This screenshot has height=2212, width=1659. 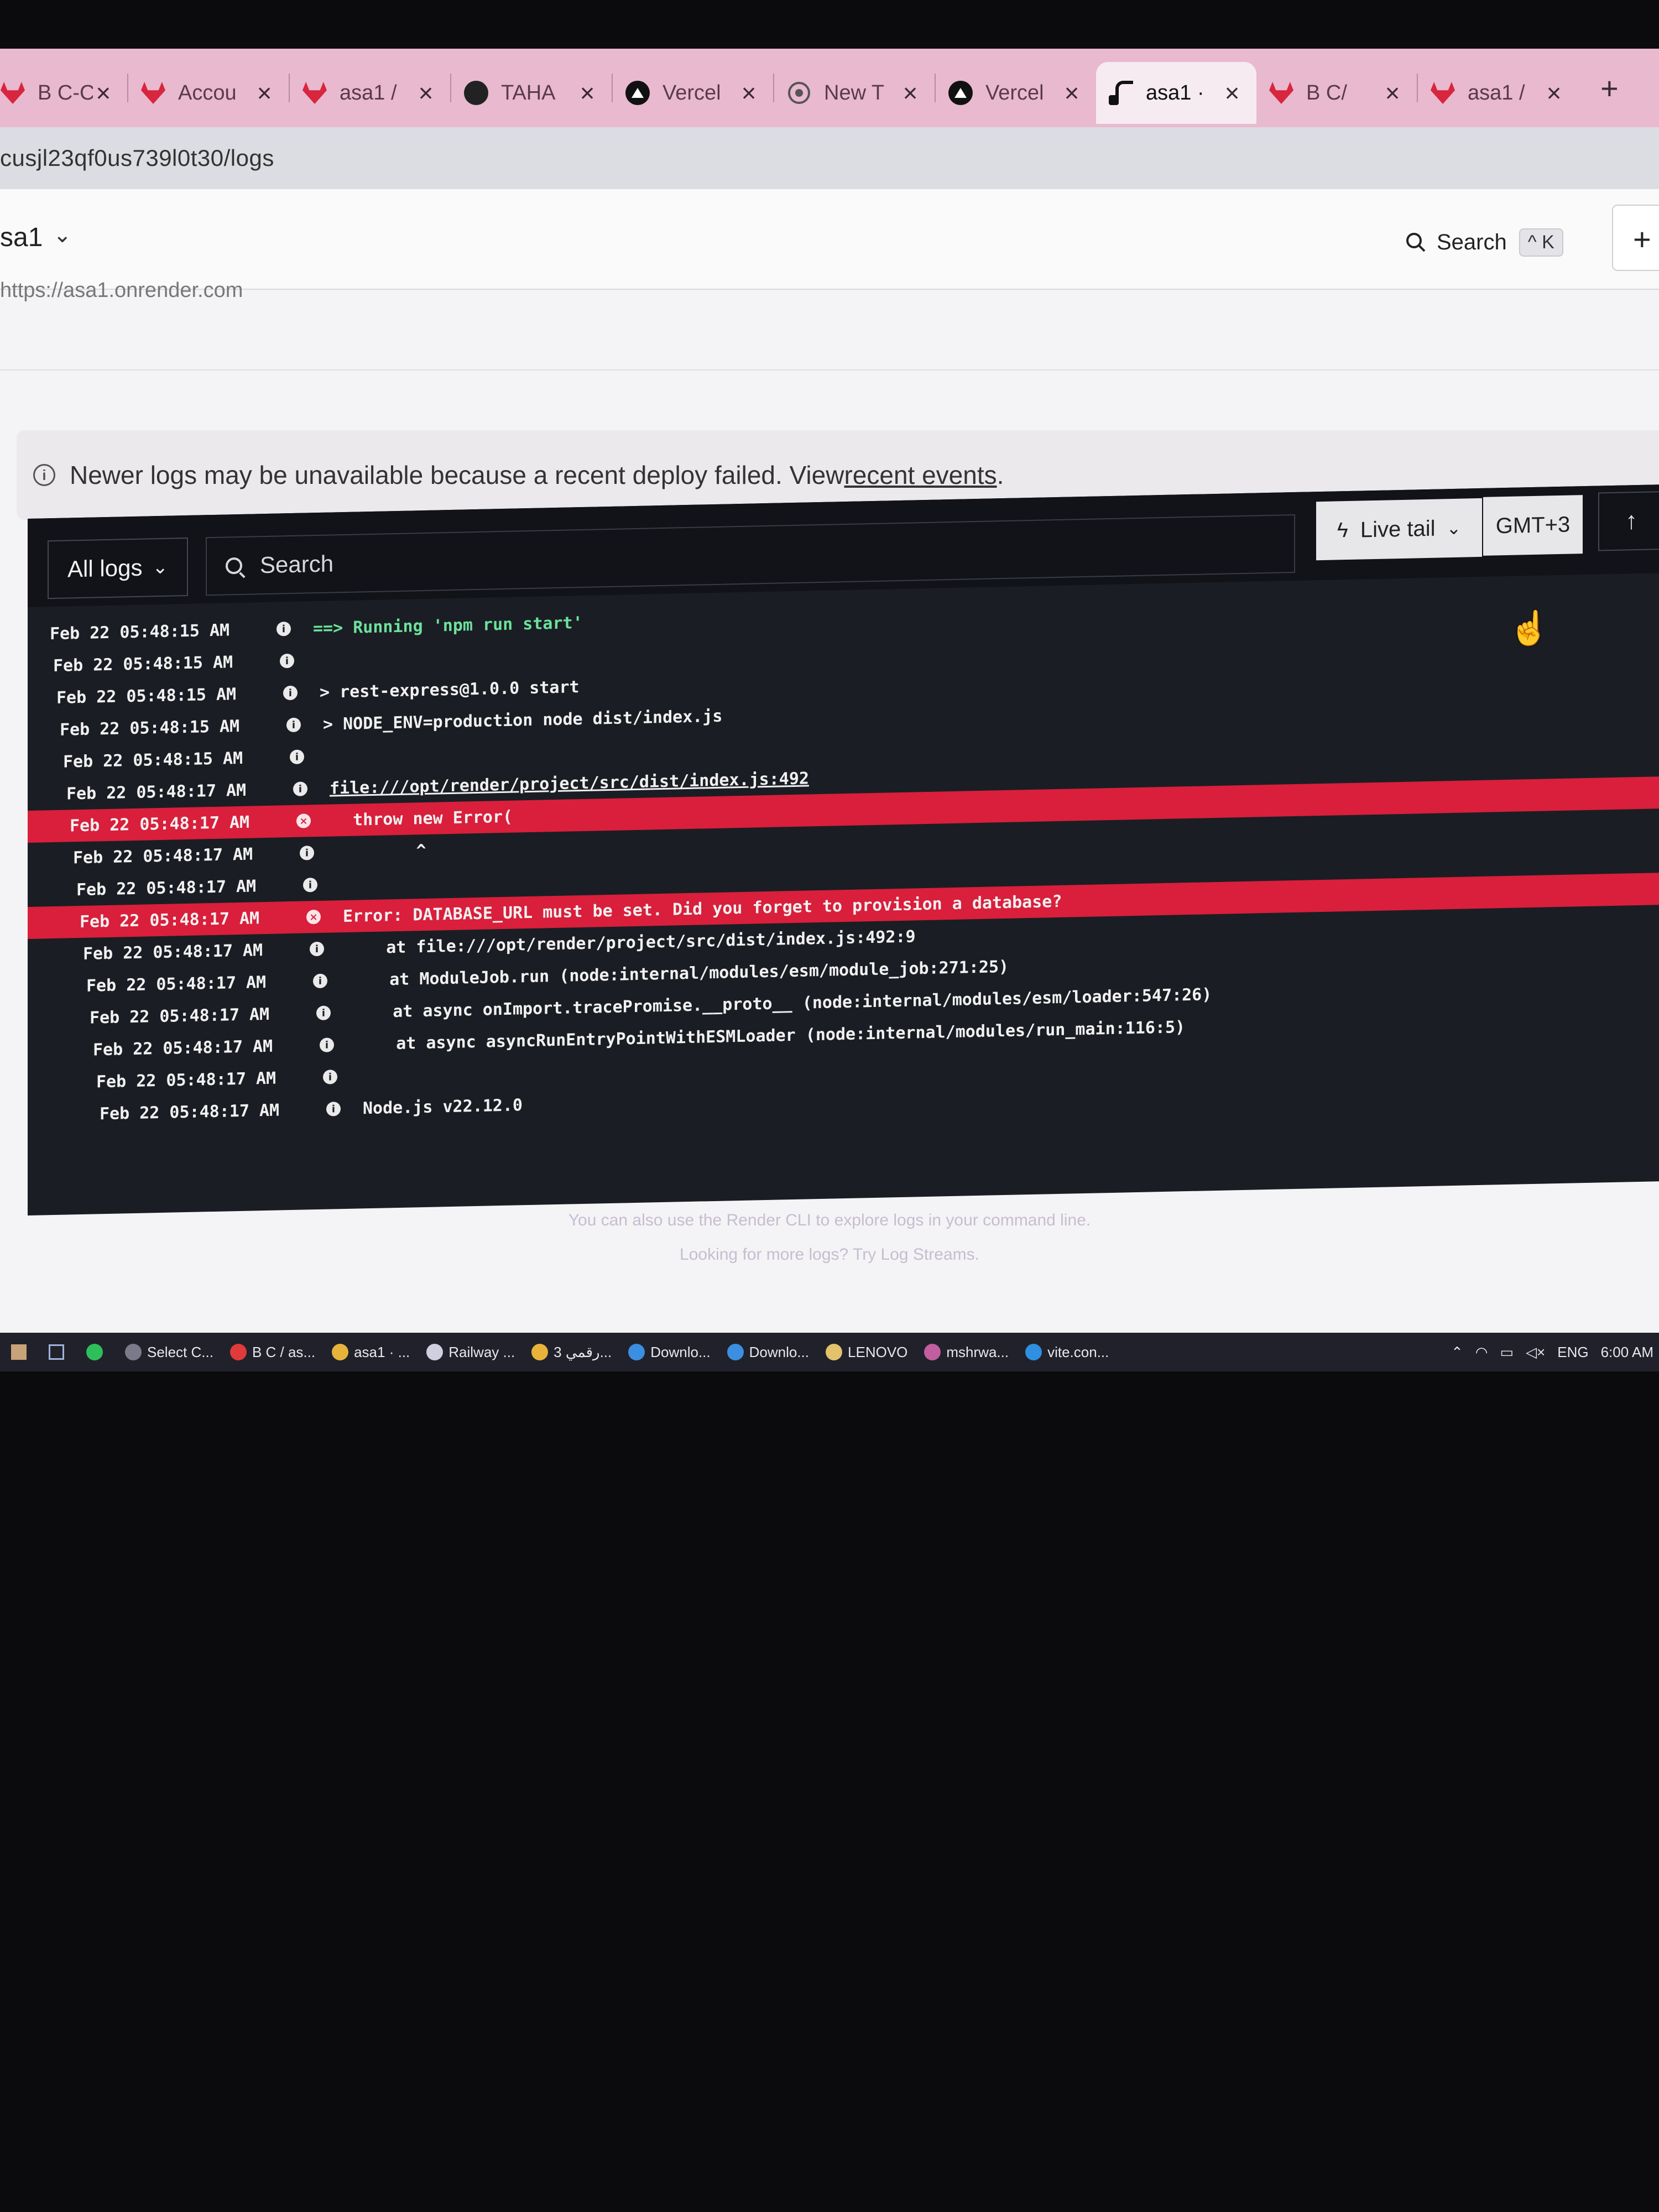 What do you see at coordinates (528, 93) in the screenshot?
I see `tab-label: TAHA` at bounding box center [528, 93].